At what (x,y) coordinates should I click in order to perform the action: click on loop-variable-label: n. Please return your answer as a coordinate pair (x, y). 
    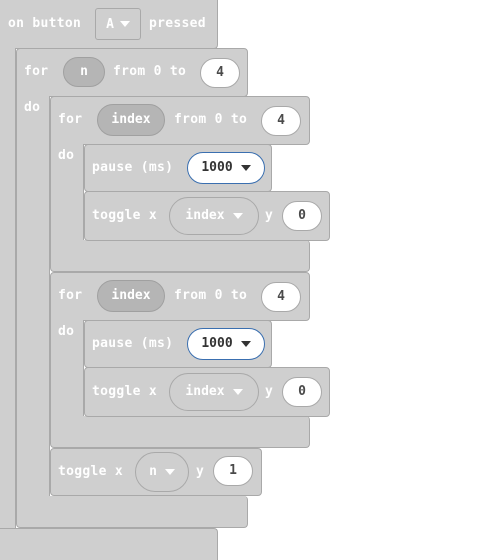
    Looking at the image, I should click on (84, 71).